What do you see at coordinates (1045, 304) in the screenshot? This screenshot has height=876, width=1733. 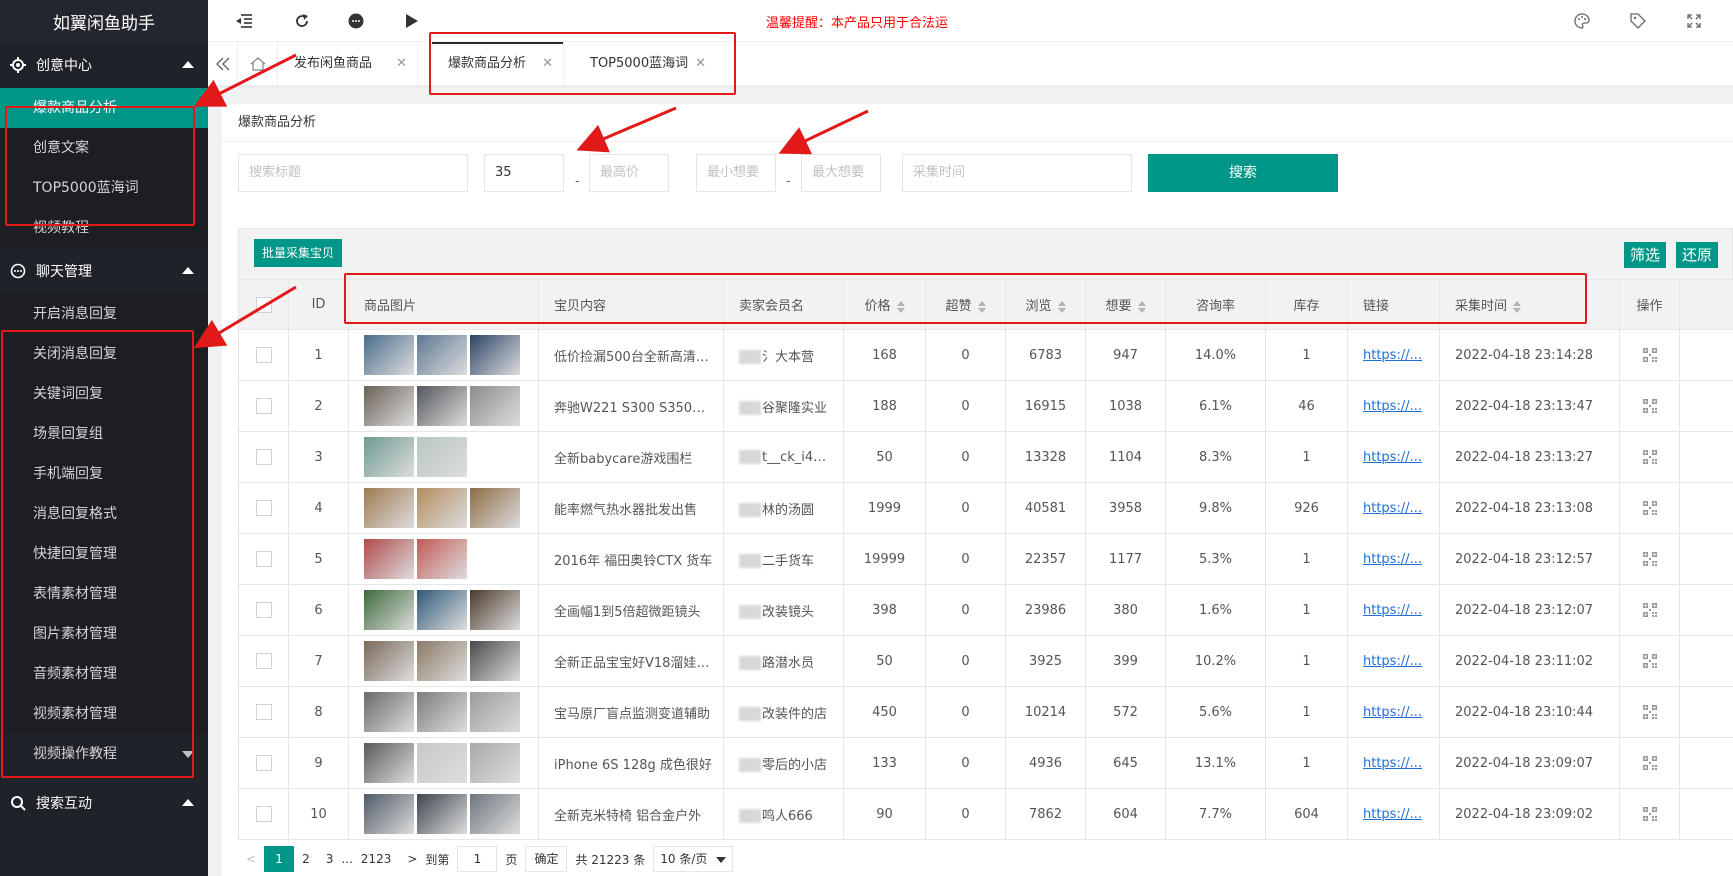 I see `col-views: 浏览` at bounding box center [1045, 304].